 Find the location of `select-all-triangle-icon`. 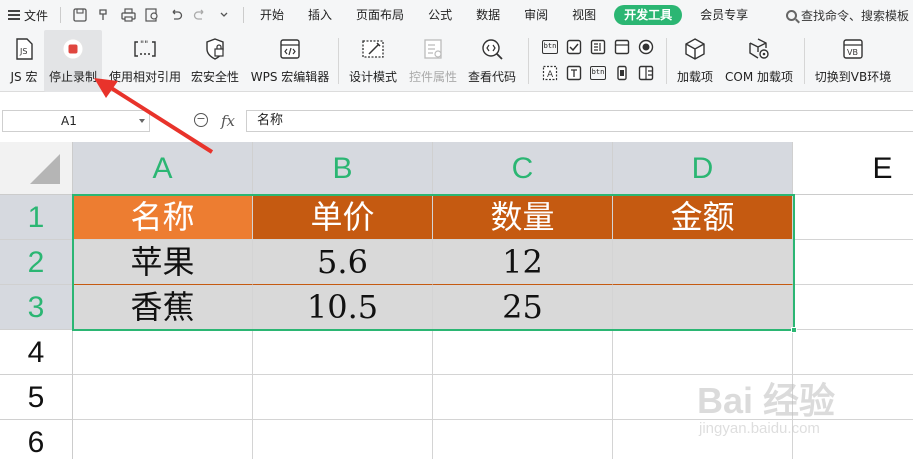

select-all-triangle-icon is located at coordinates (45, 169).